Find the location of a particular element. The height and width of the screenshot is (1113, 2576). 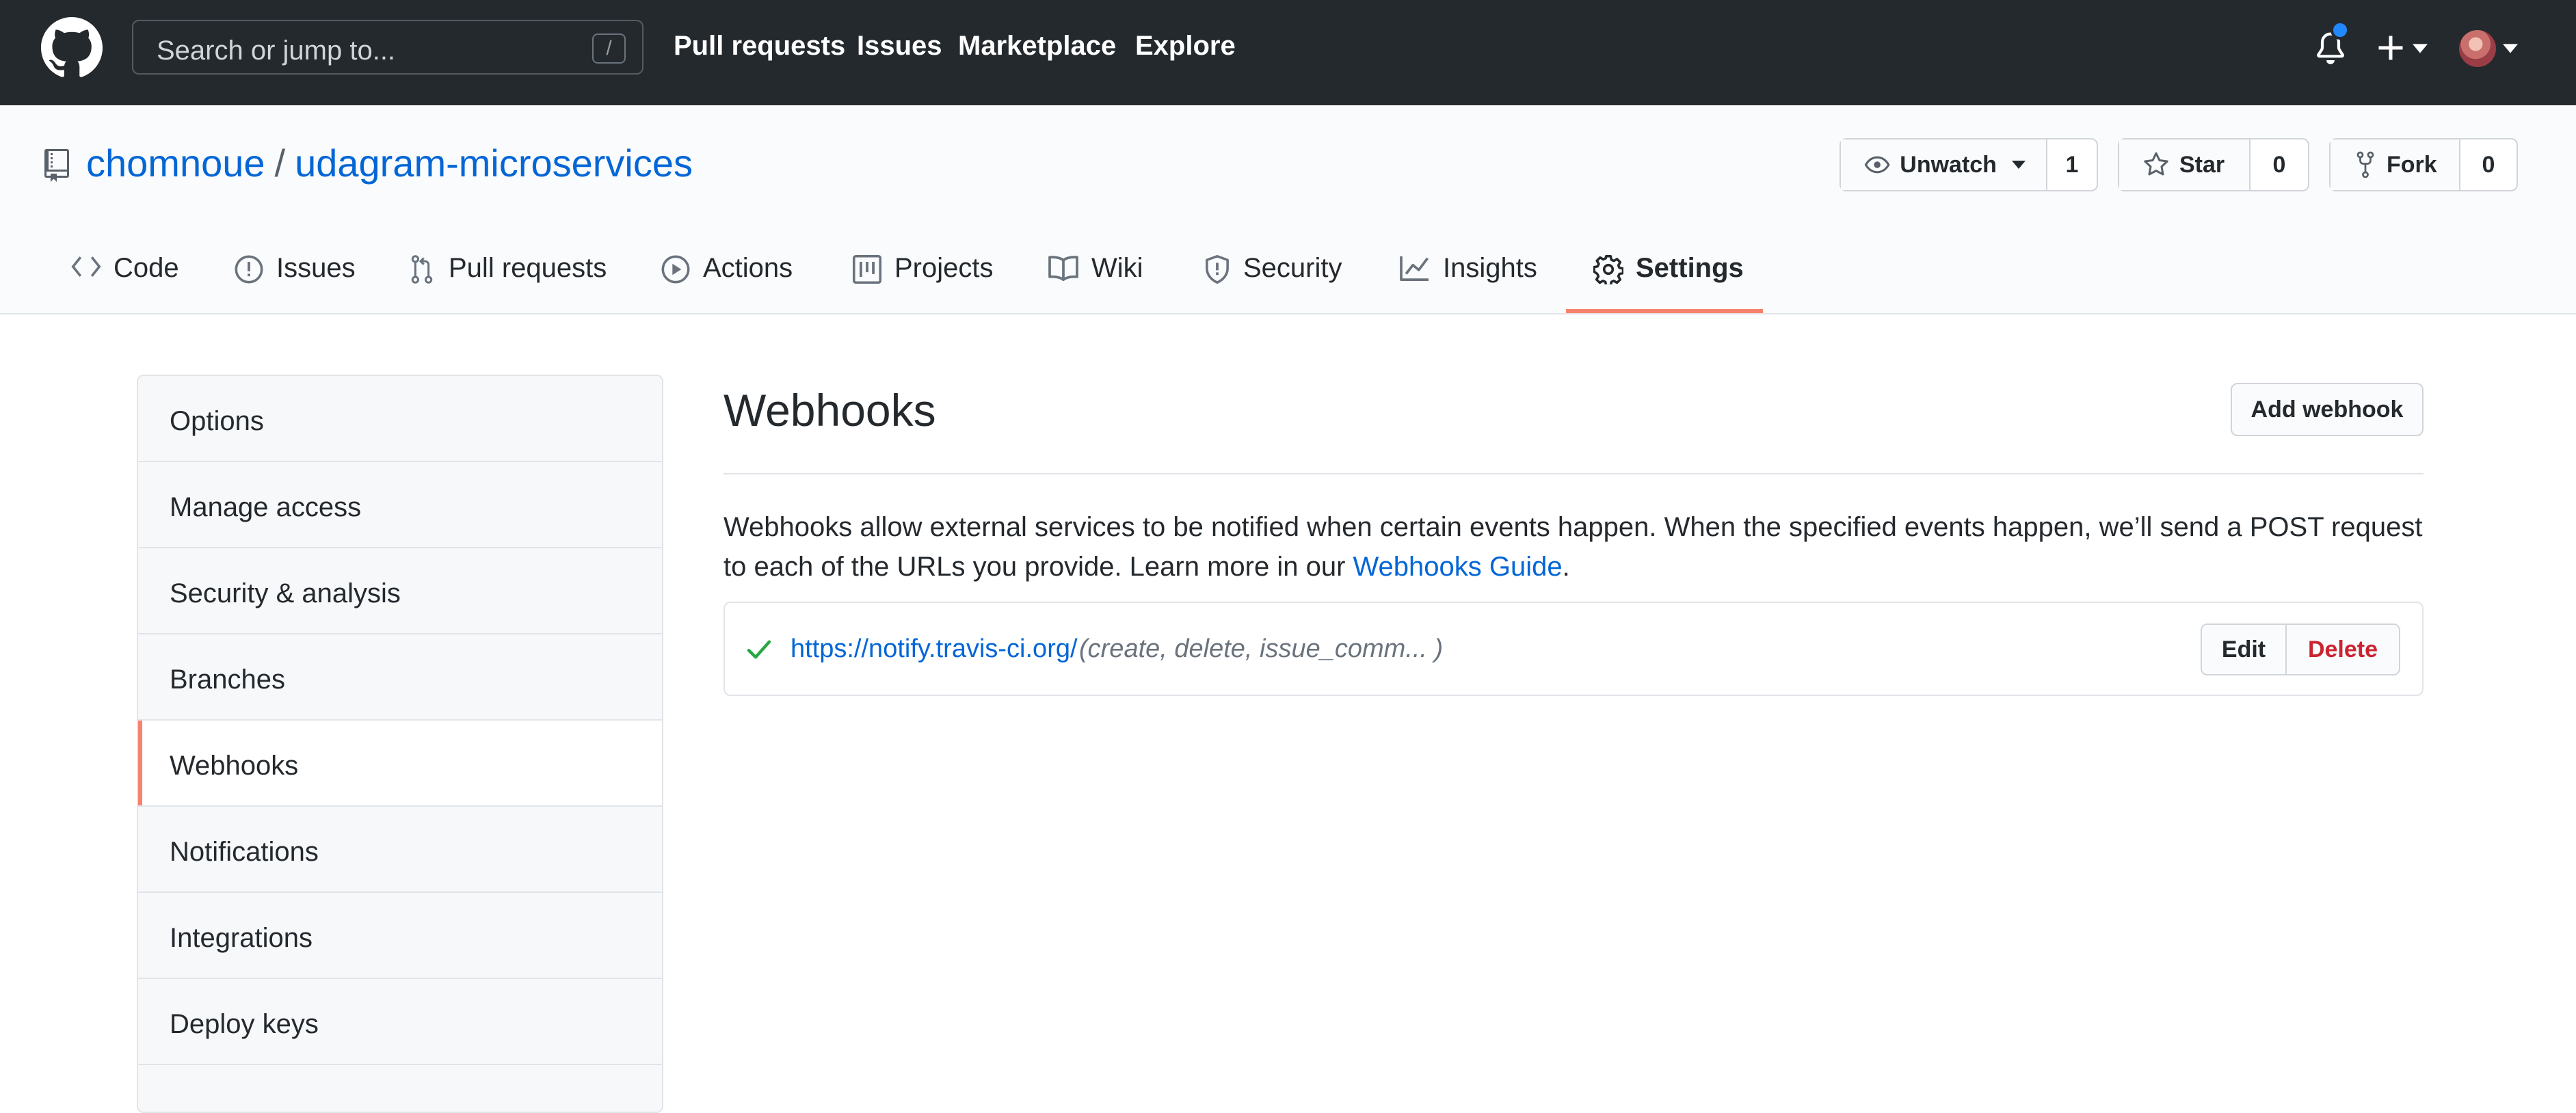

star-button-group: Star 0 is located at coordinates (2213, 164).